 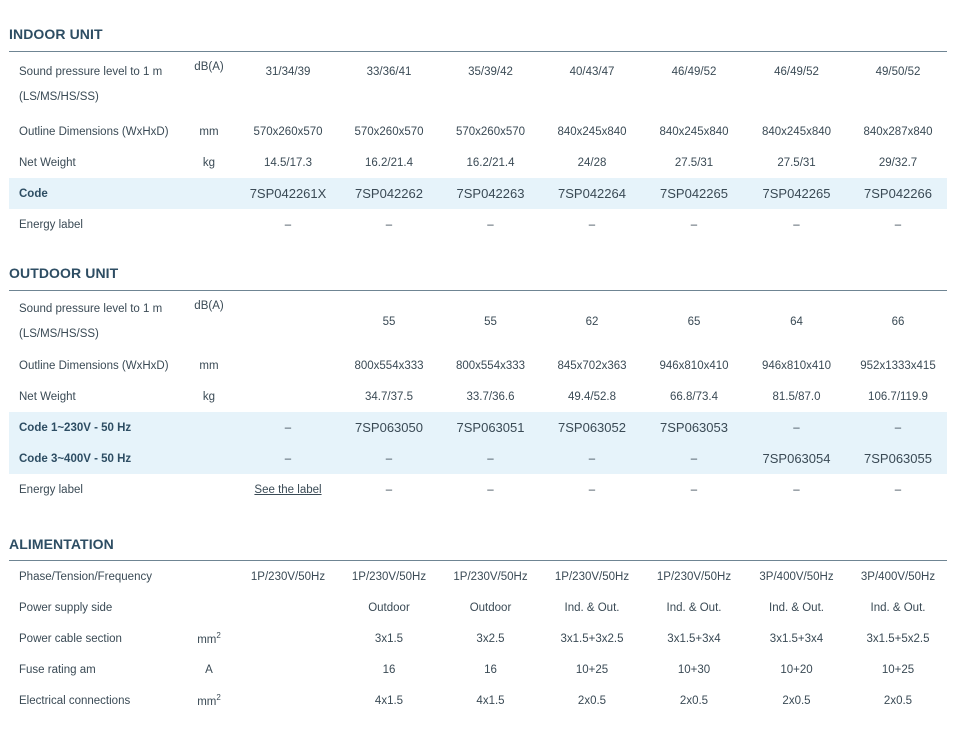 I want to click on product-code: 7SP042264, so click(x=592, y=193).